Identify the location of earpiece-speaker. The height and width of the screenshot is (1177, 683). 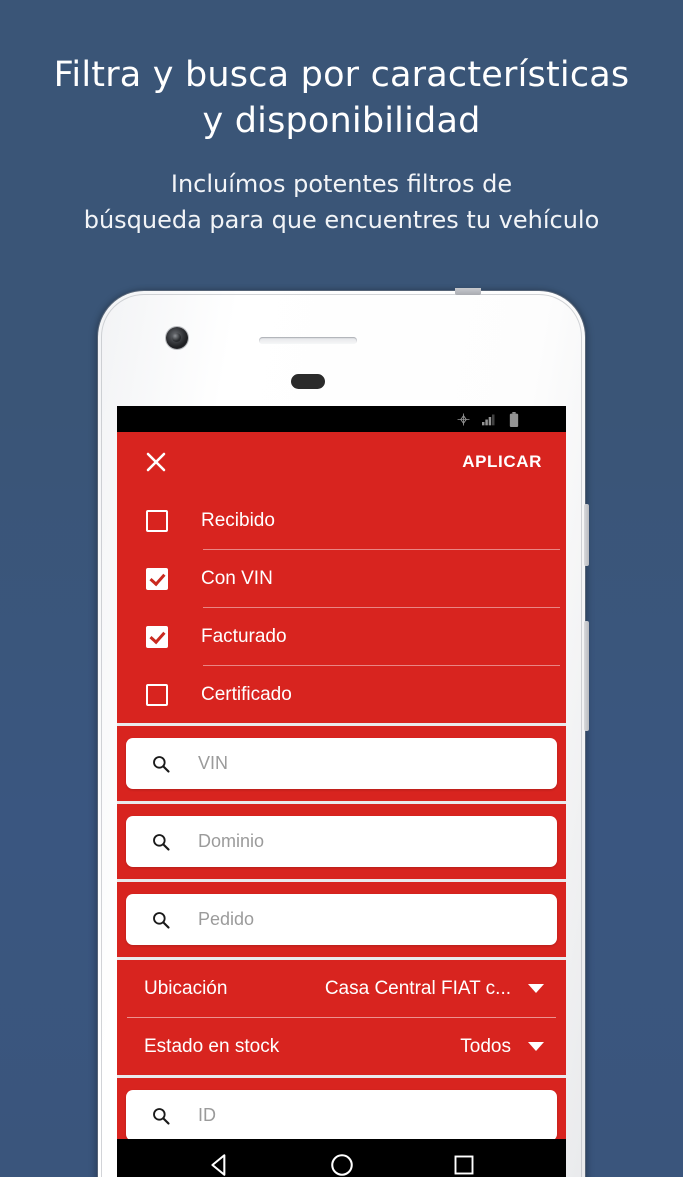
(308, 340).